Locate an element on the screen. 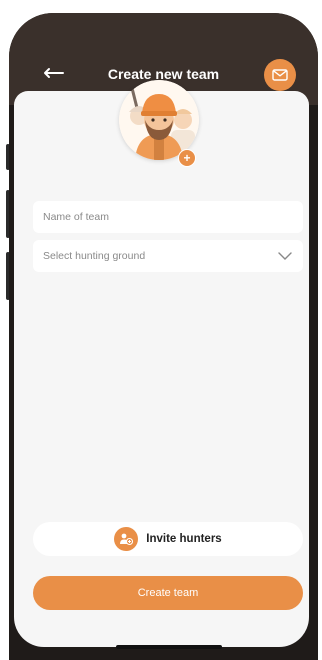 This screenshot has width=322, height=660. chevron-down-icon is located at coordinates (285, 256).